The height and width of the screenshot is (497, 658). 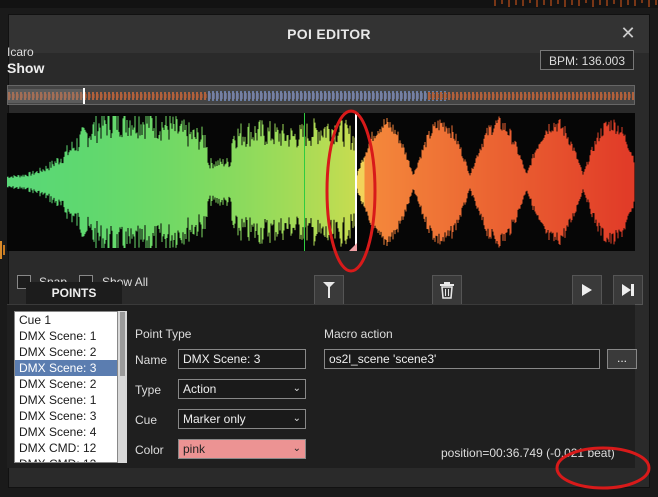 I want to click on skip-next-button, so click(x=628, y=290).